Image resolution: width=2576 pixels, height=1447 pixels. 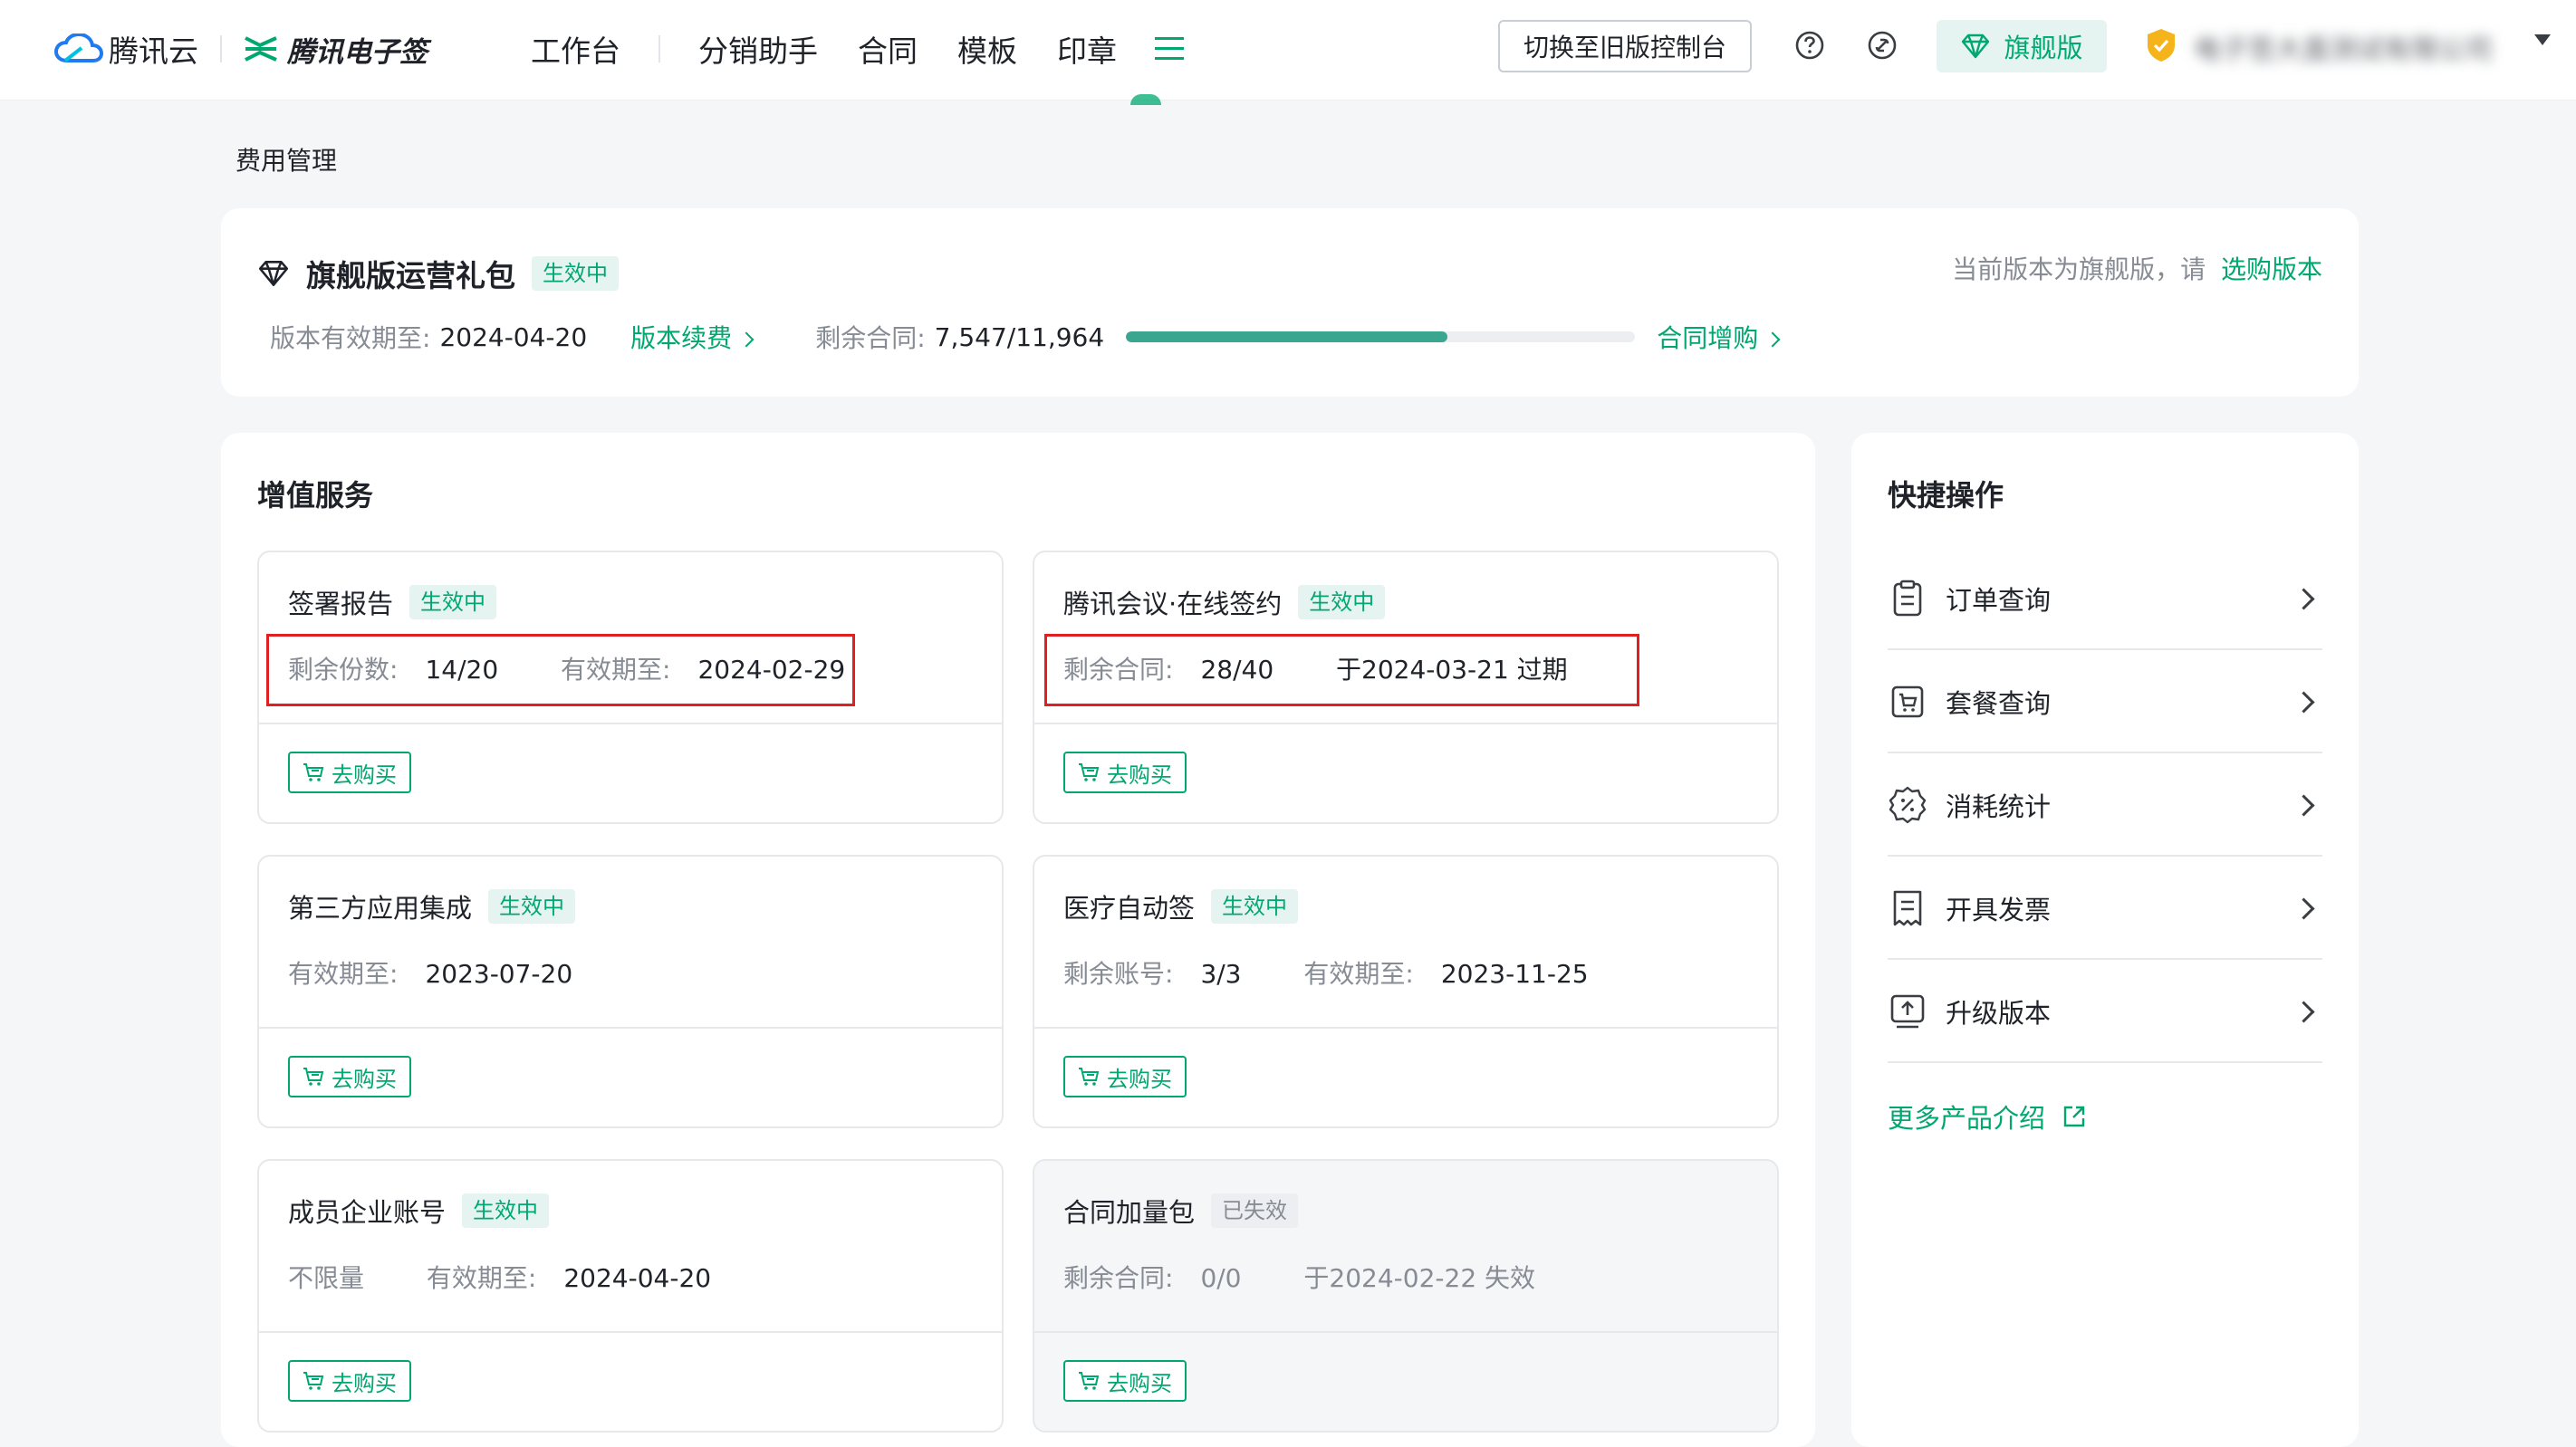 I want to click on service-card-medical-auto-sign: 医疗自动签 生效中 剩余账号: 3/3 有效期至: 2023-11-25 去购买, so click(x=1406, y=992).